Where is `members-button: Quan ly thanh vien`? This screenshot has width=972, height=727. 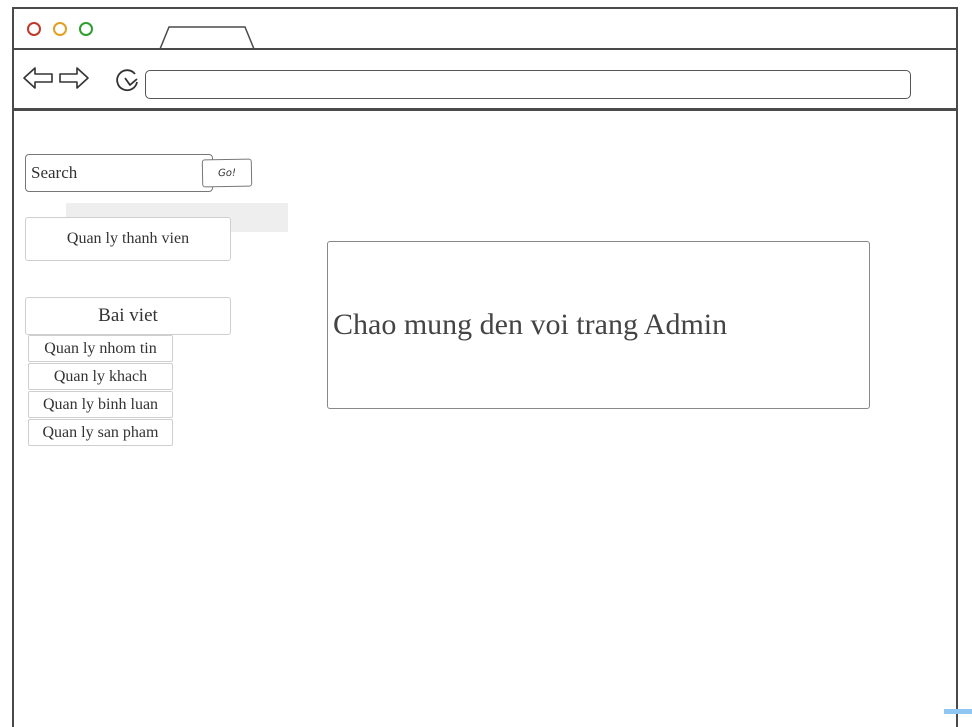 members-button: Quan ly thanh vien is located at coordinates (128, 239).